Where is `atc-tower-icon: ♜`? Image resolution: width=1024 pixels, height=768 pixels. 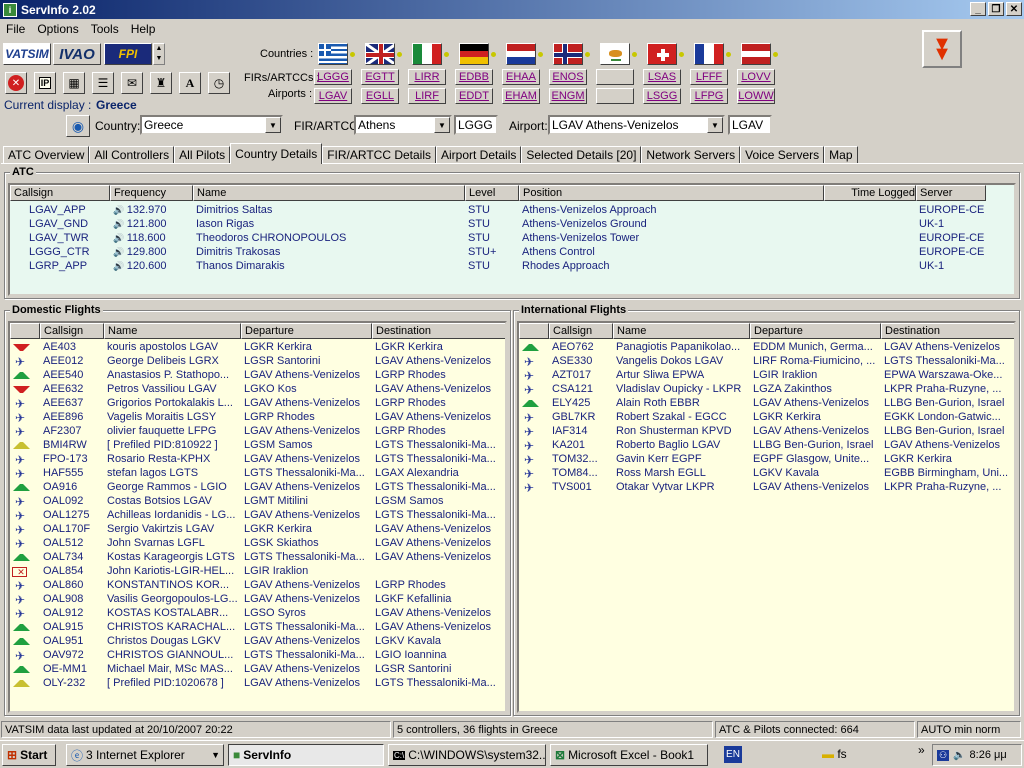 atc-tower-icon: ♜ is located at coordinates (161, 83).